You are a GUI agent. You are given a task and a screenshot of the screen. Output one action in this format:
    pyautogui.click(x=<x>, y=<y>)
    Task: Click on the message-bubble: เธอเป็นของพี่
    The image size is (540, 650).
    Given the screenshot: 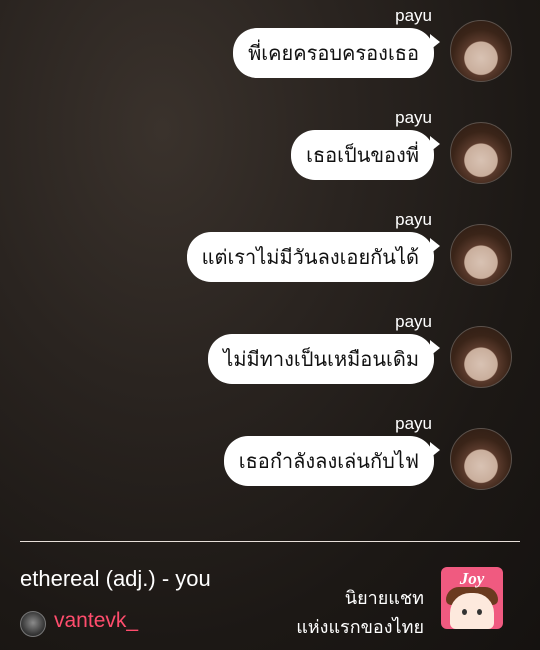 What is the action you would take?
    pyautogui.click(x=365, y=155)
    